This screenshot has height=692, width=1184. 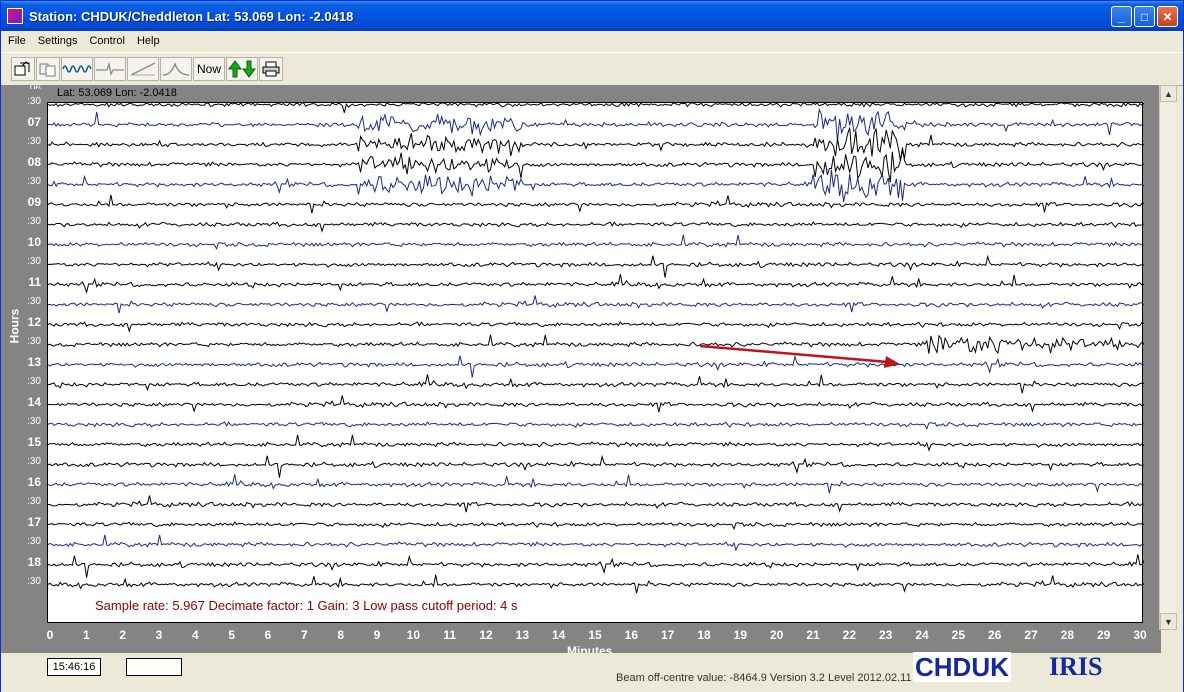 What do you see at coordinates (631, 635) in the screenshot?
I see `minute-tick-label: 16` at bounding box center [631, 635].